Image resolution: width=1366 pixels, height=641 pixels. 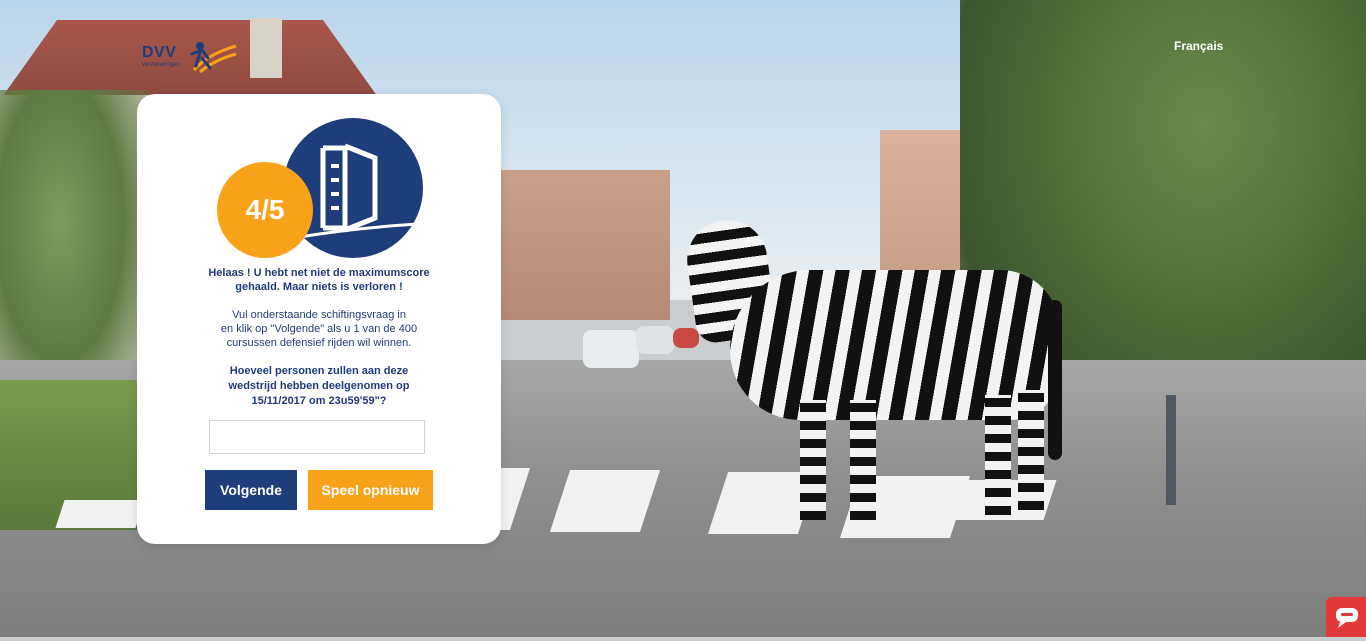 I want to click on chat-widget-button, so click(x=1346, y=617).